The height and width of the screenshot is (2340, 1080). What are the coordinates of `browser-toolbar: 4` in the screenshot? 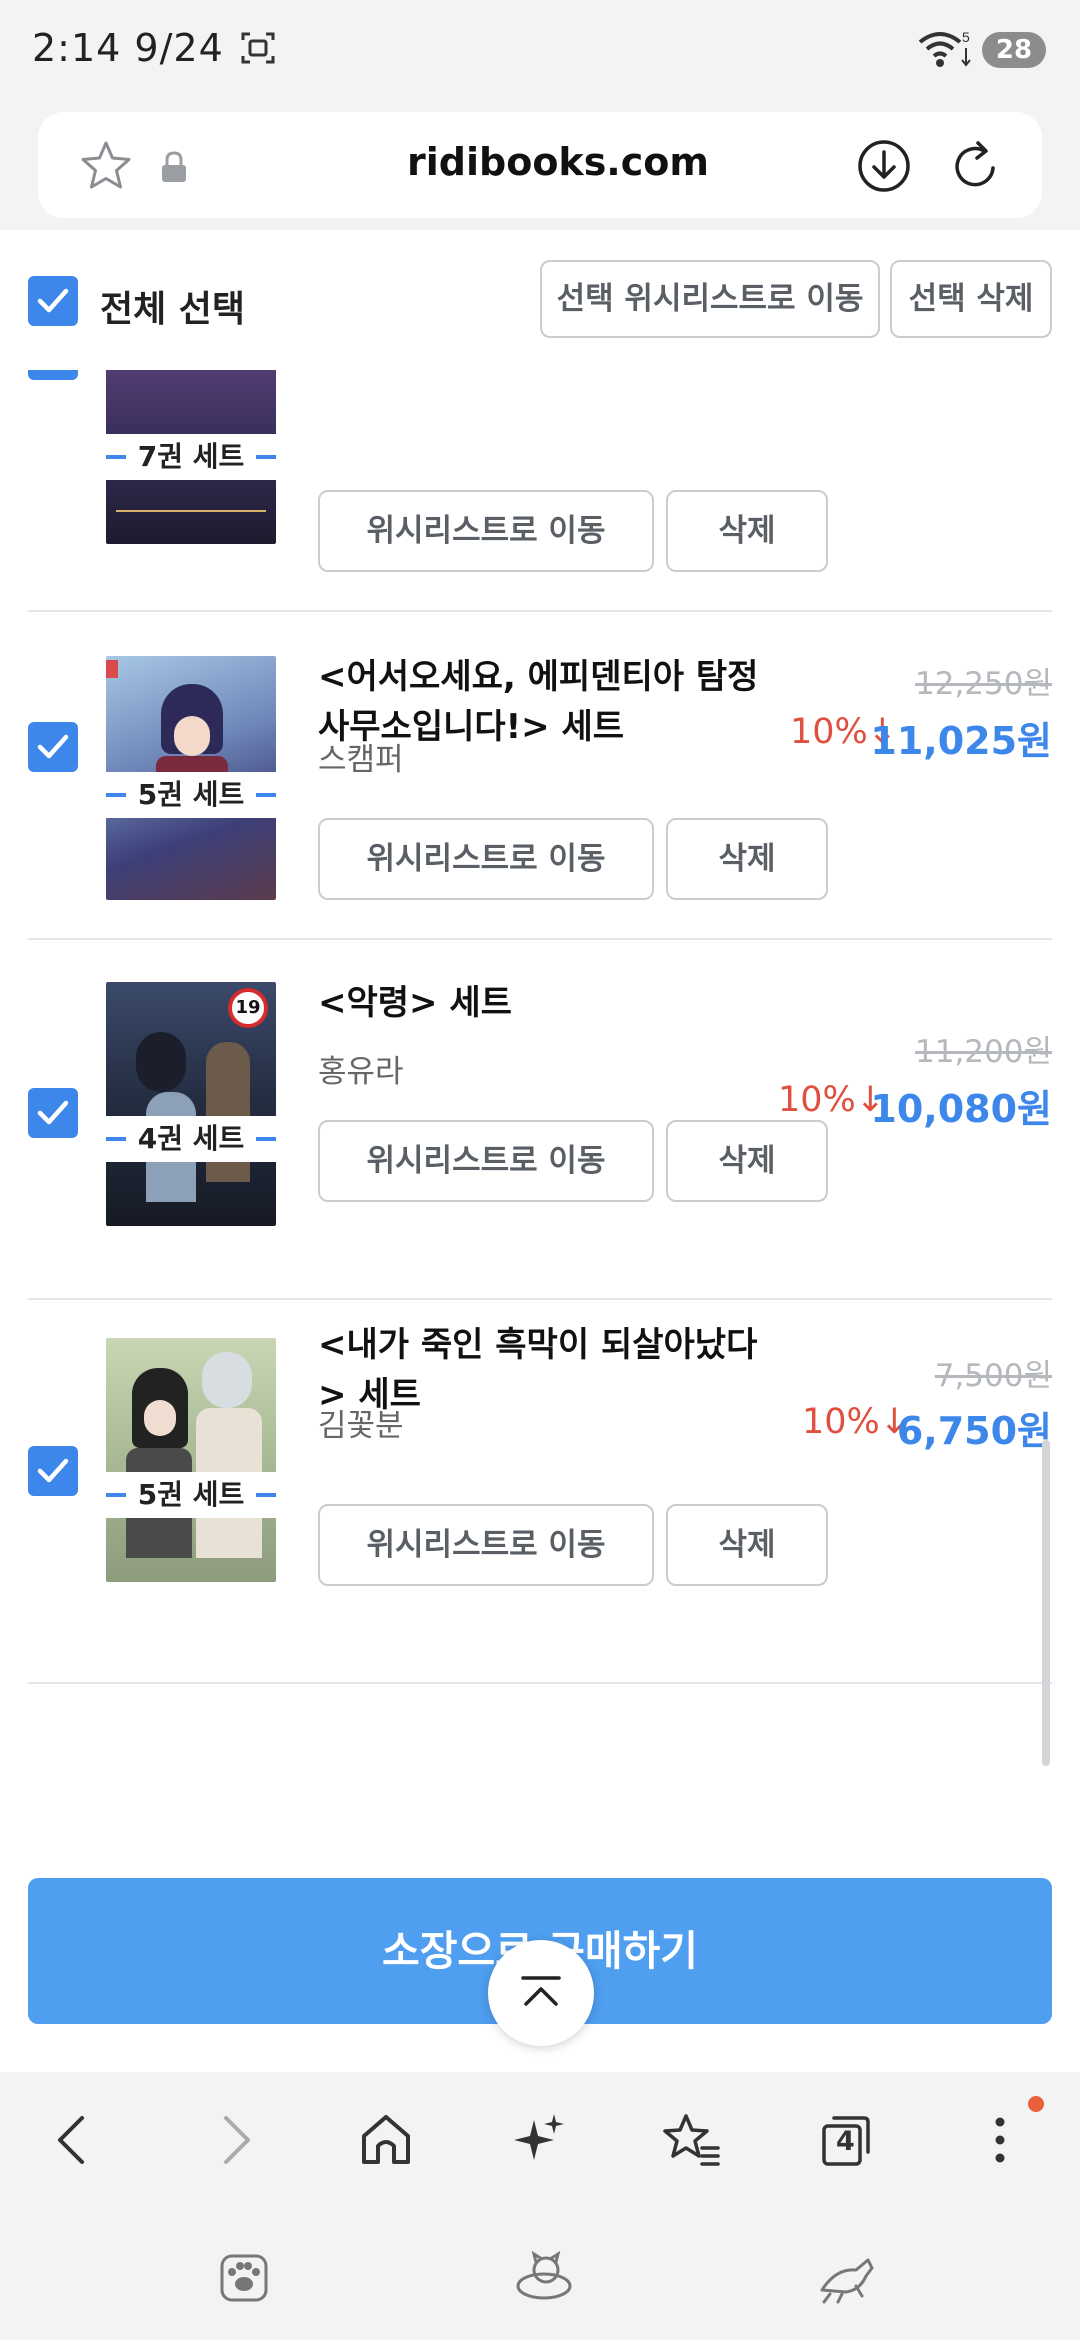 It's located at (540, 2137).